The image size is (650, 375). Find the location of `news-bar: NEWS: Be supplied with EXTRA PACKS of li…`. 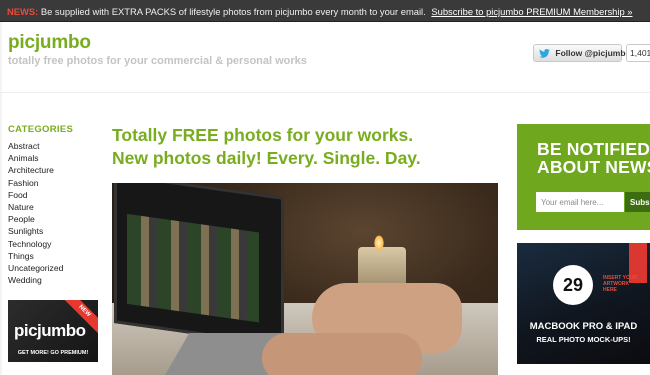

news-bar: NEWS: Be supplied with EXTRA PACKS of li… is located at coordinates (325, 11).